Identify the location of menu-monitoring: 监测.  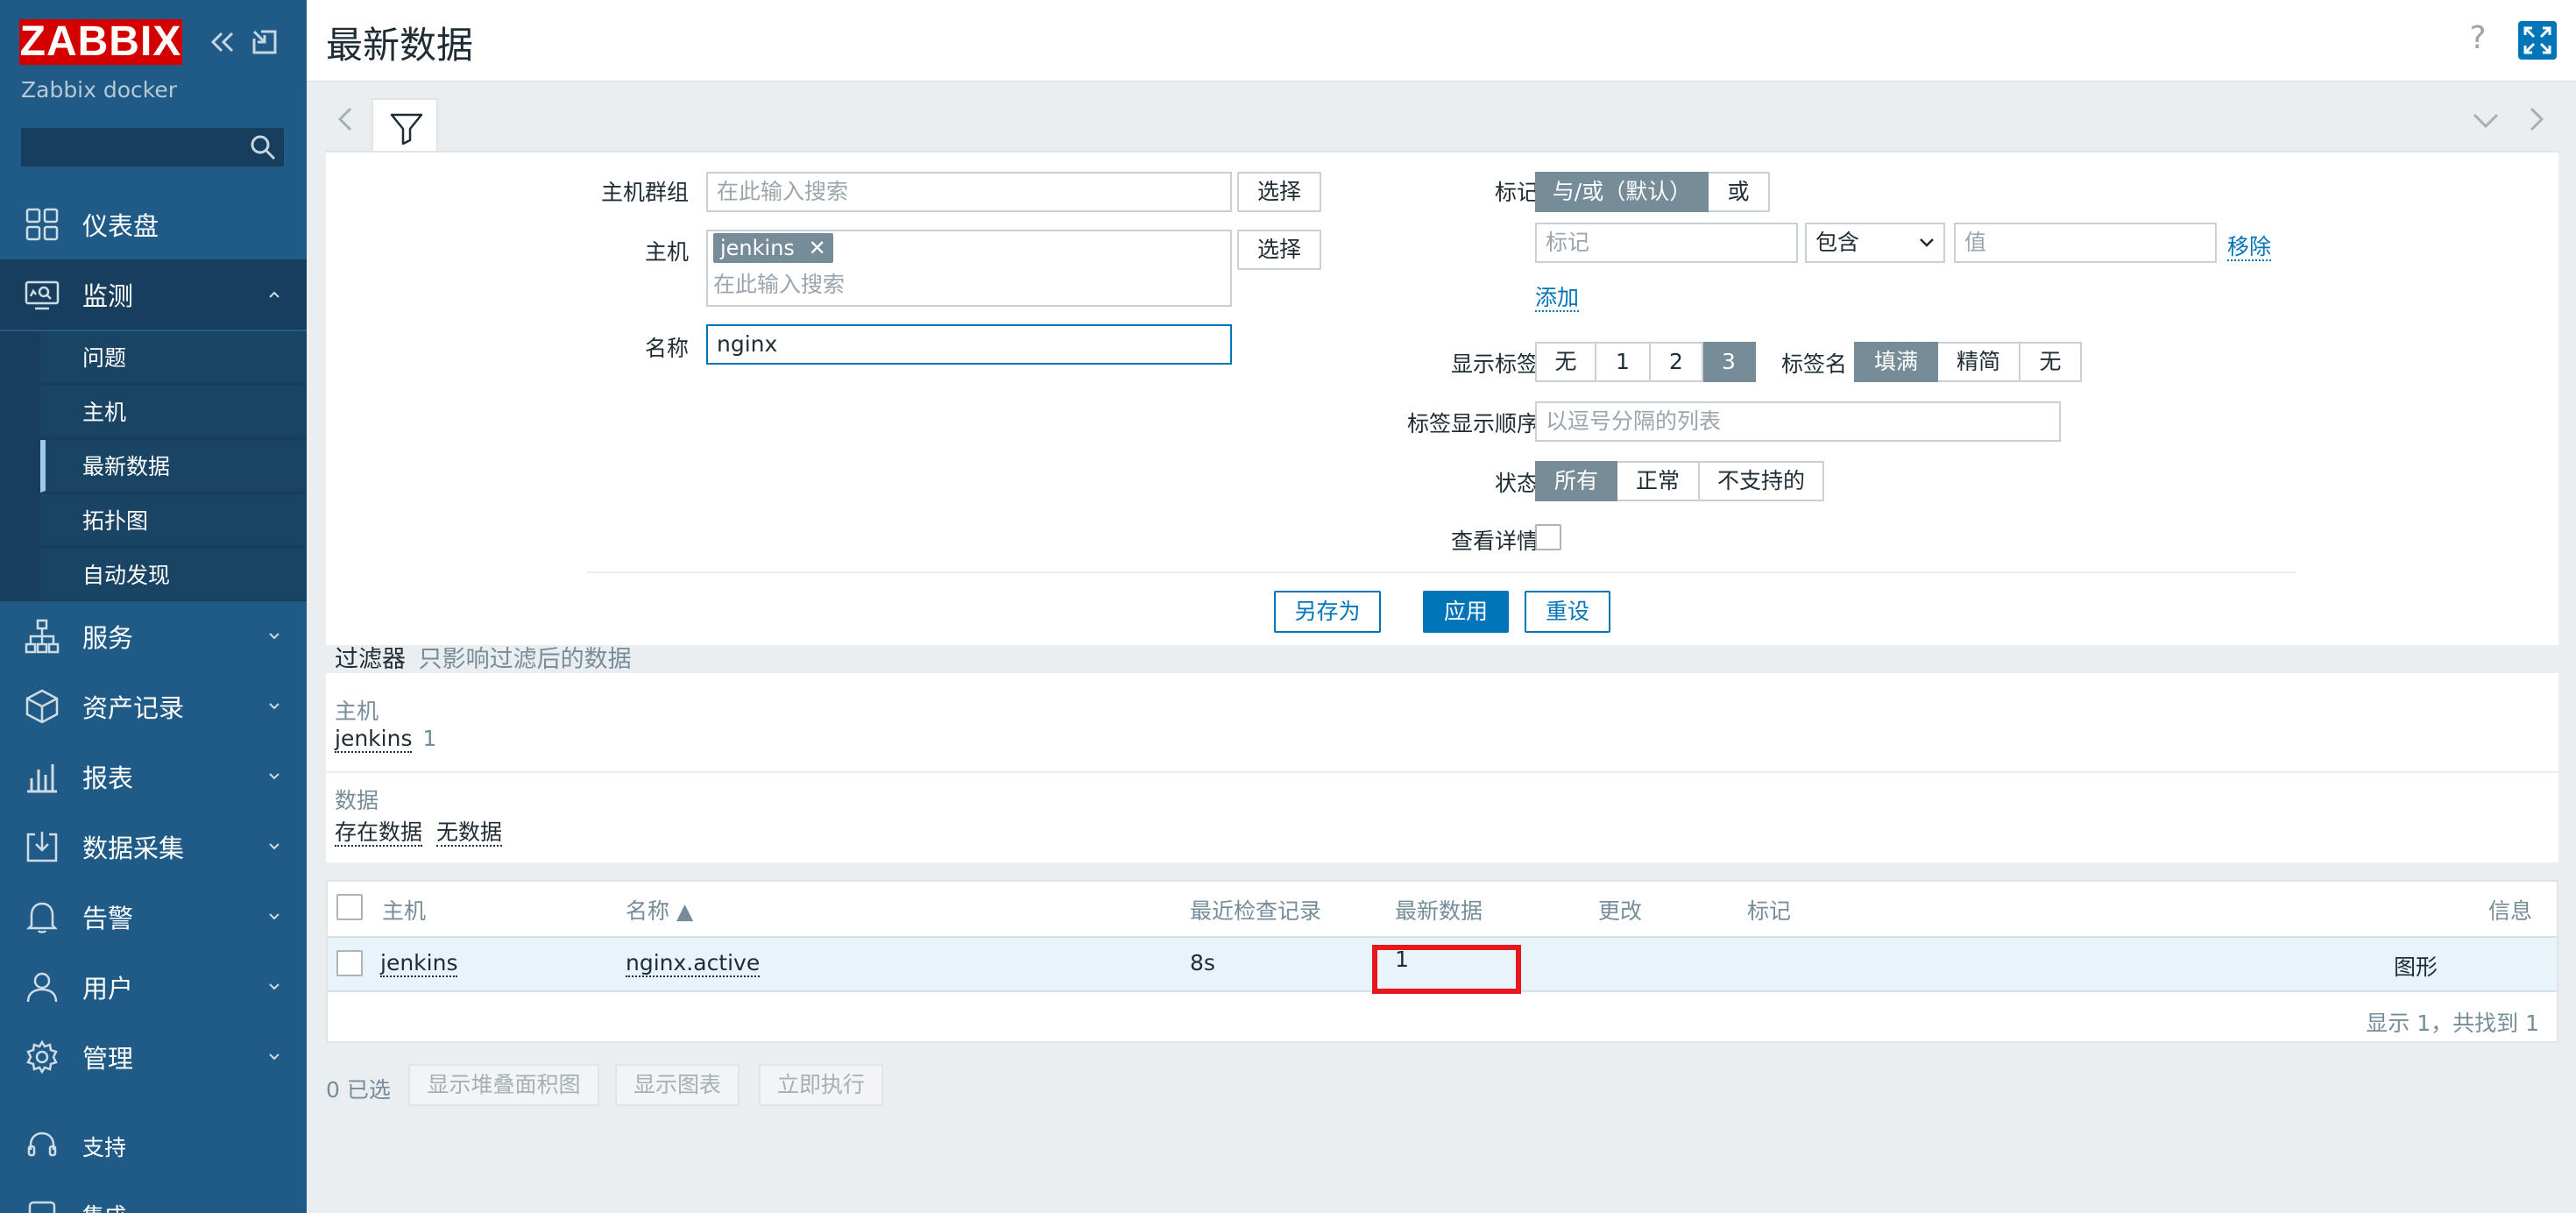
(153, 294).